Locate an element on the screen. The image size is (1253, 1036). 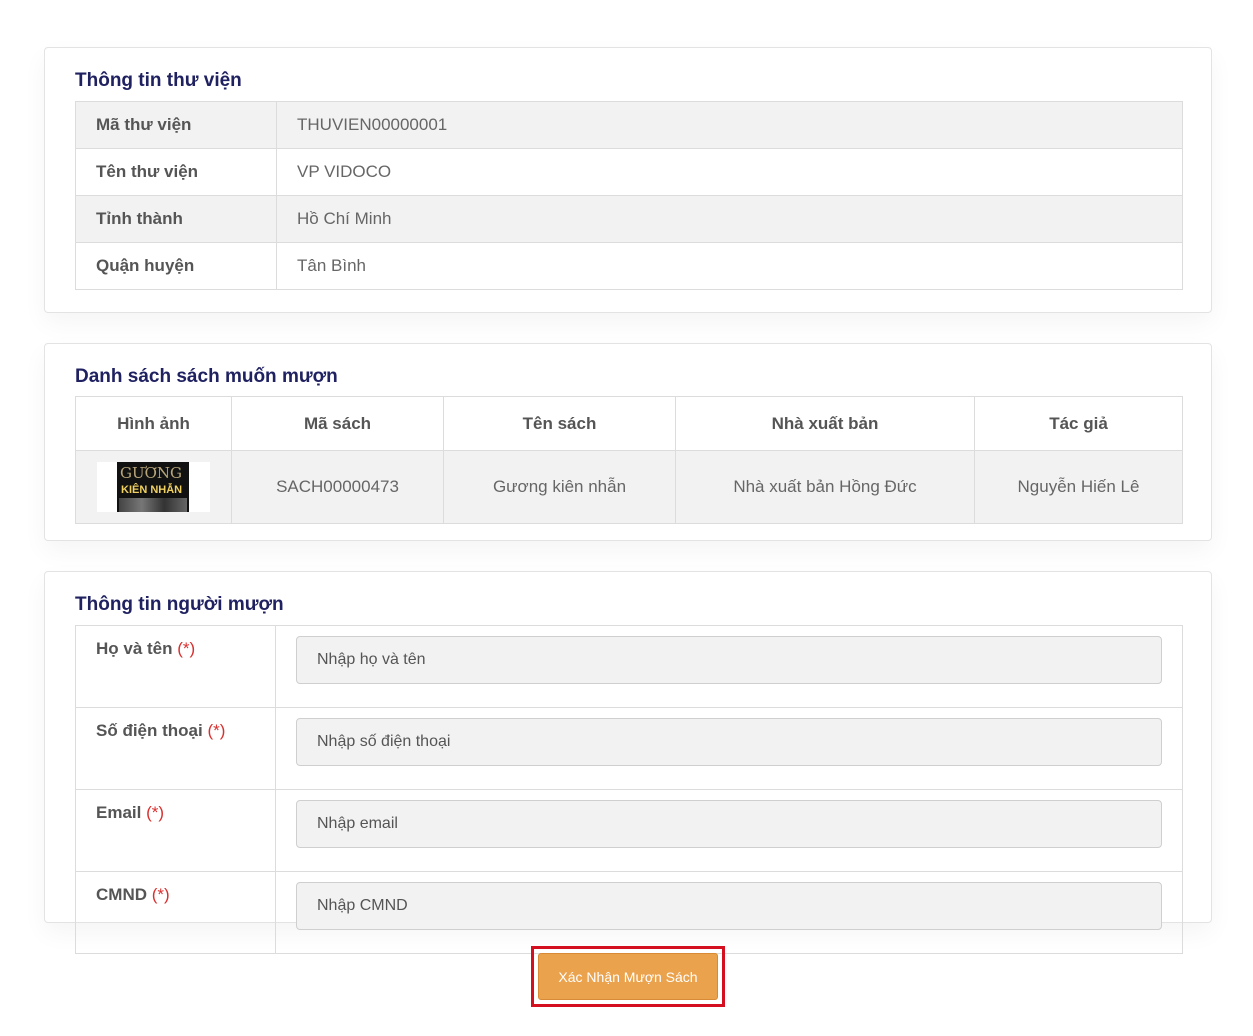
table-row: Tên thư viện VP VIDOCO is located at coordinates (629, 172).